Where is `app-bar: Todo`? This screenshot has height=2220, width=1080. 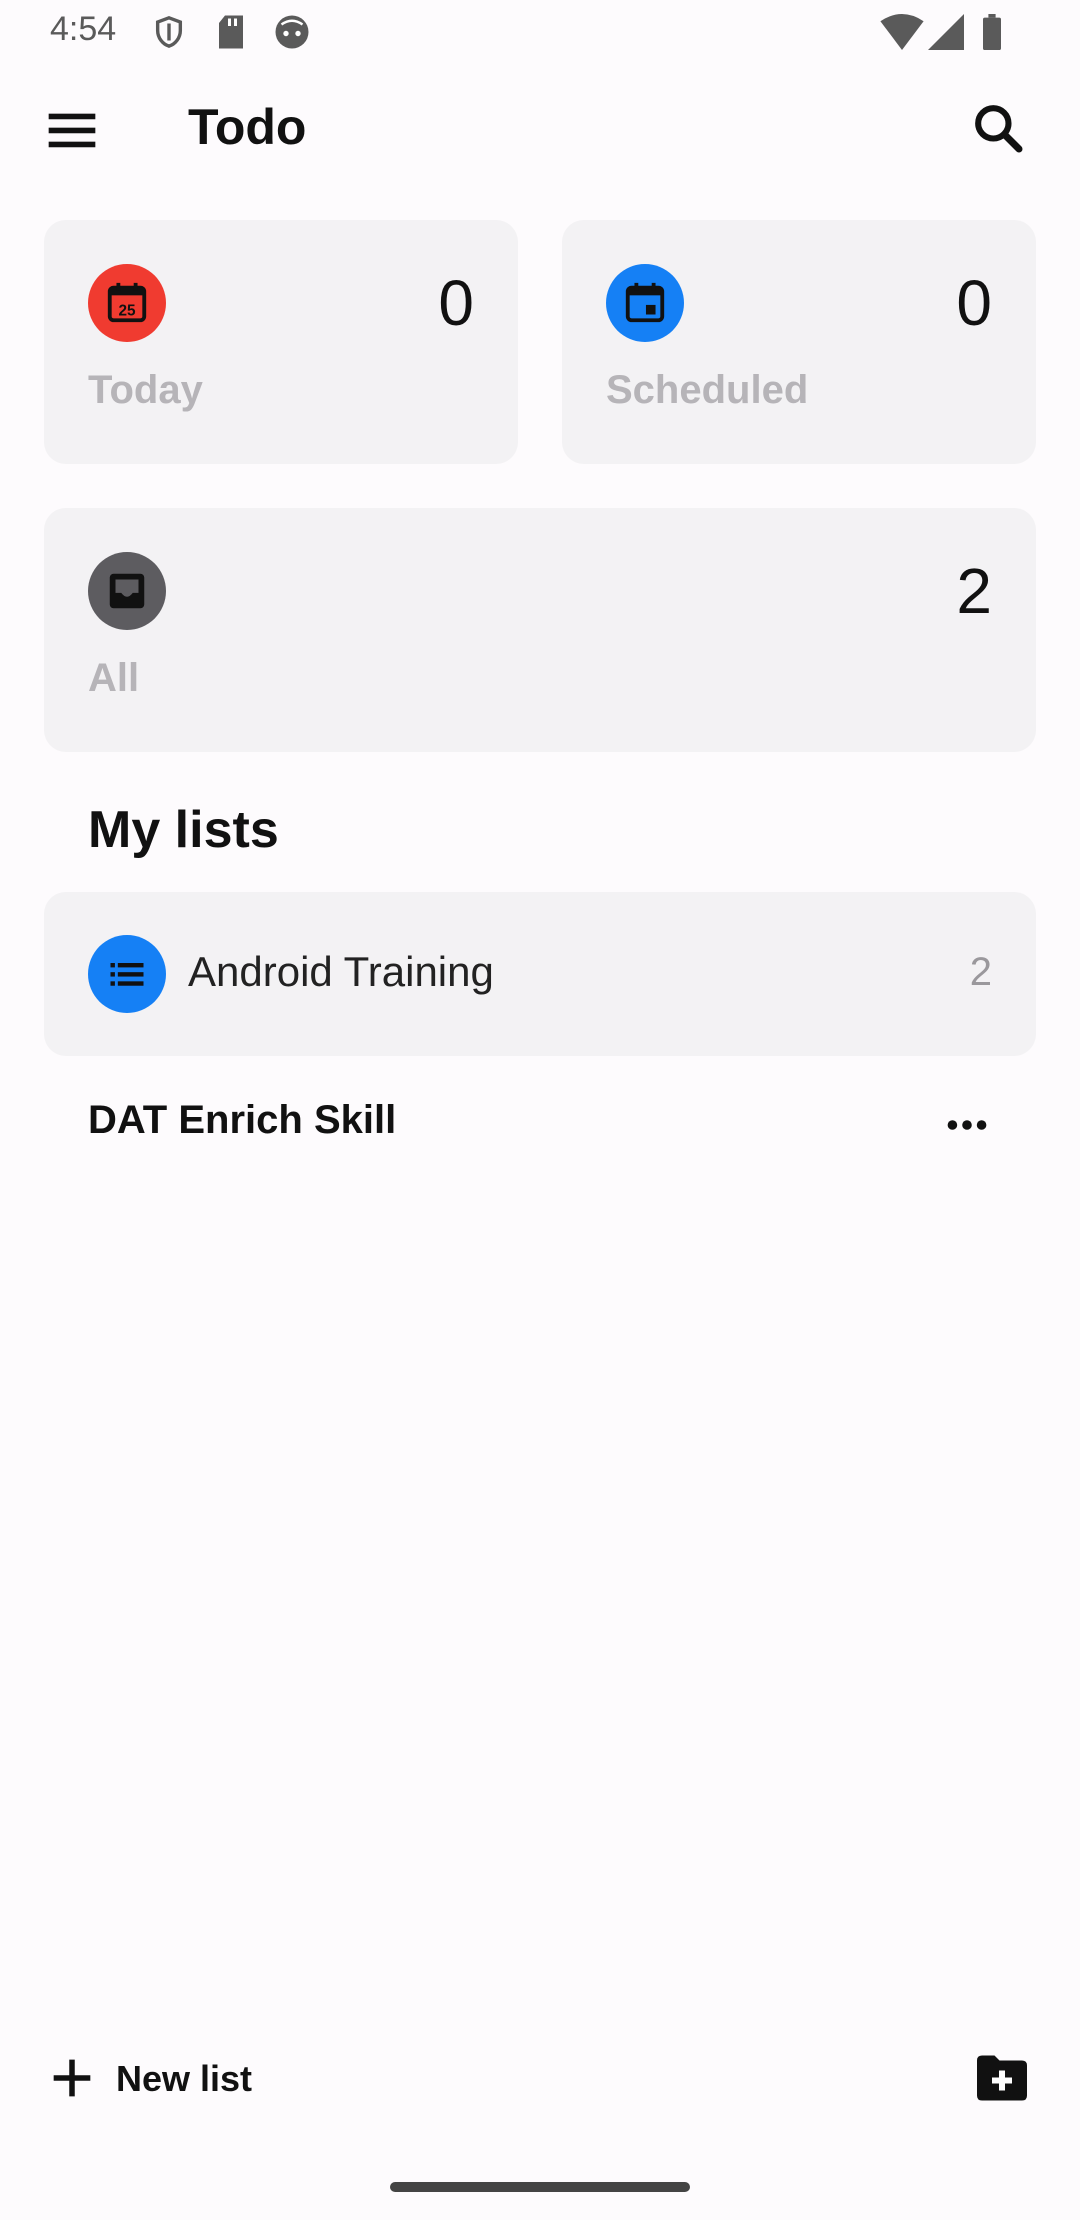 app-bar: Todo is located at coordinates (540, 130).